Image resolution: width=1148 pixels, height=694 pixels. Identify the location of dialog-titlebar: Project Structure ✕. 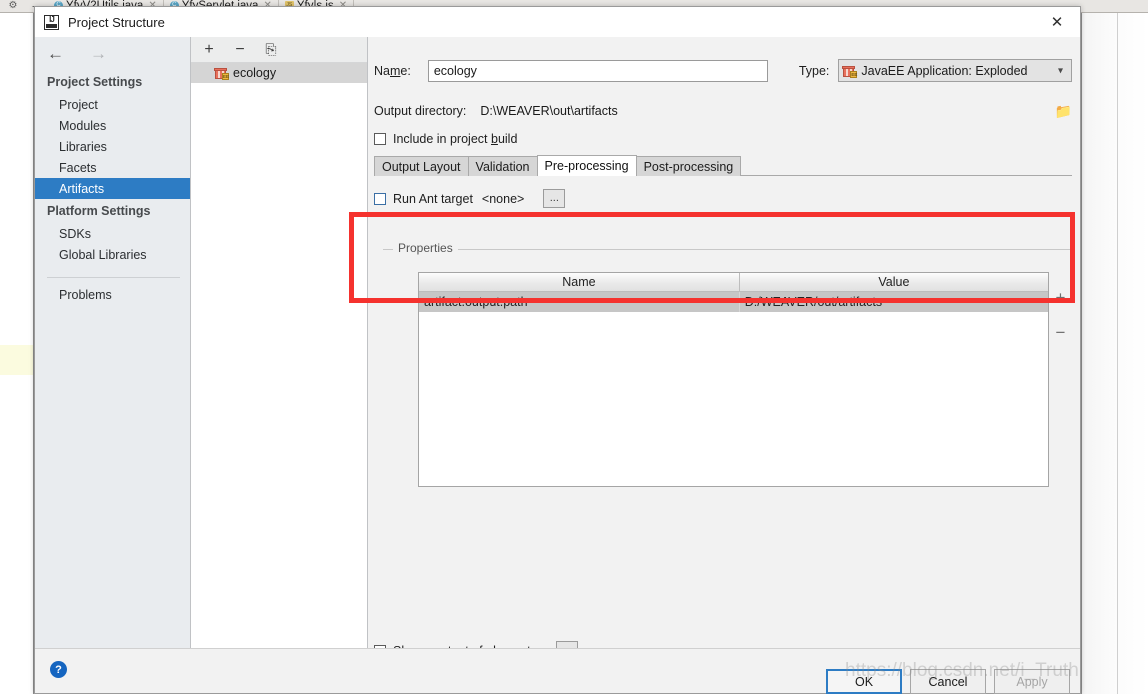
(557, 22).